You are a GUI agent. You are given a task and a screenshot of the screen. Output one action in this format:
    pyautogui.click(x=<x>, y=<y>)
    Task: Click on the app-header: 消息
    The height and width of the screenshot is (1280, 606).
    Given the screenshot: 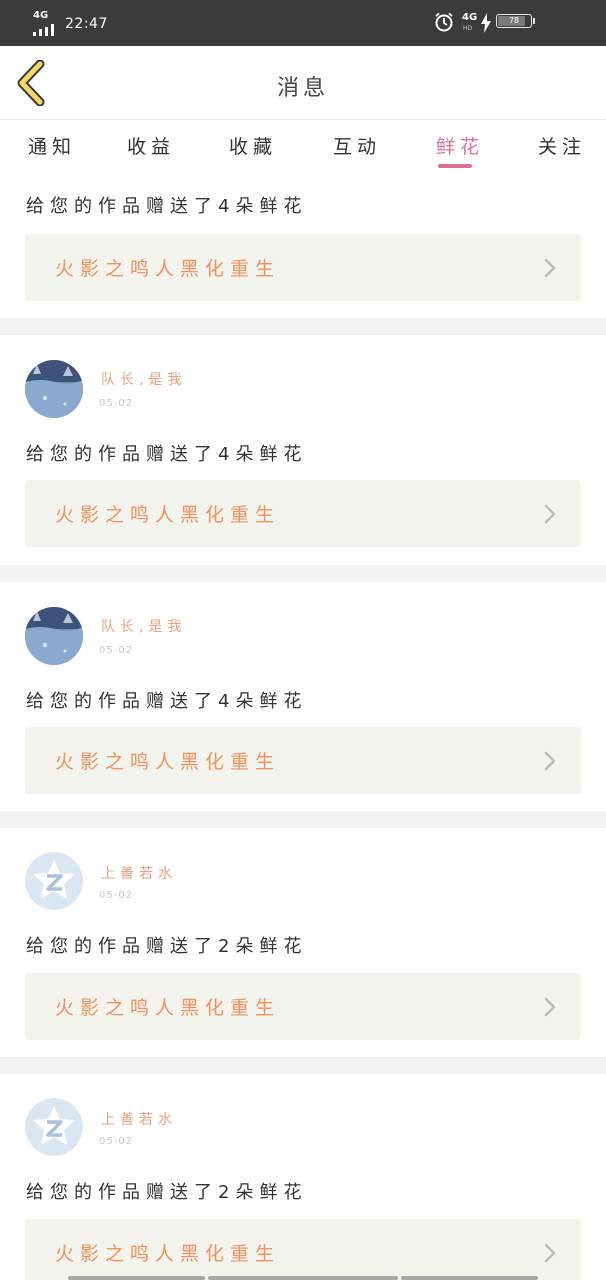 What is the action you would take?
    pyautogui.click(x=303, y=83)
    